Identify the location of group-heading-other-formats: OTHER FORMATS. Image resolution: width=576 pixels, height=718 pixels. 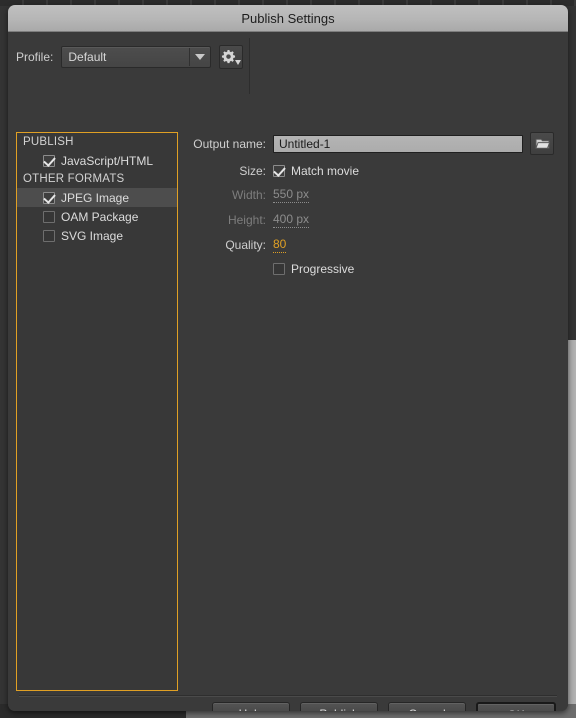
(74, 179).